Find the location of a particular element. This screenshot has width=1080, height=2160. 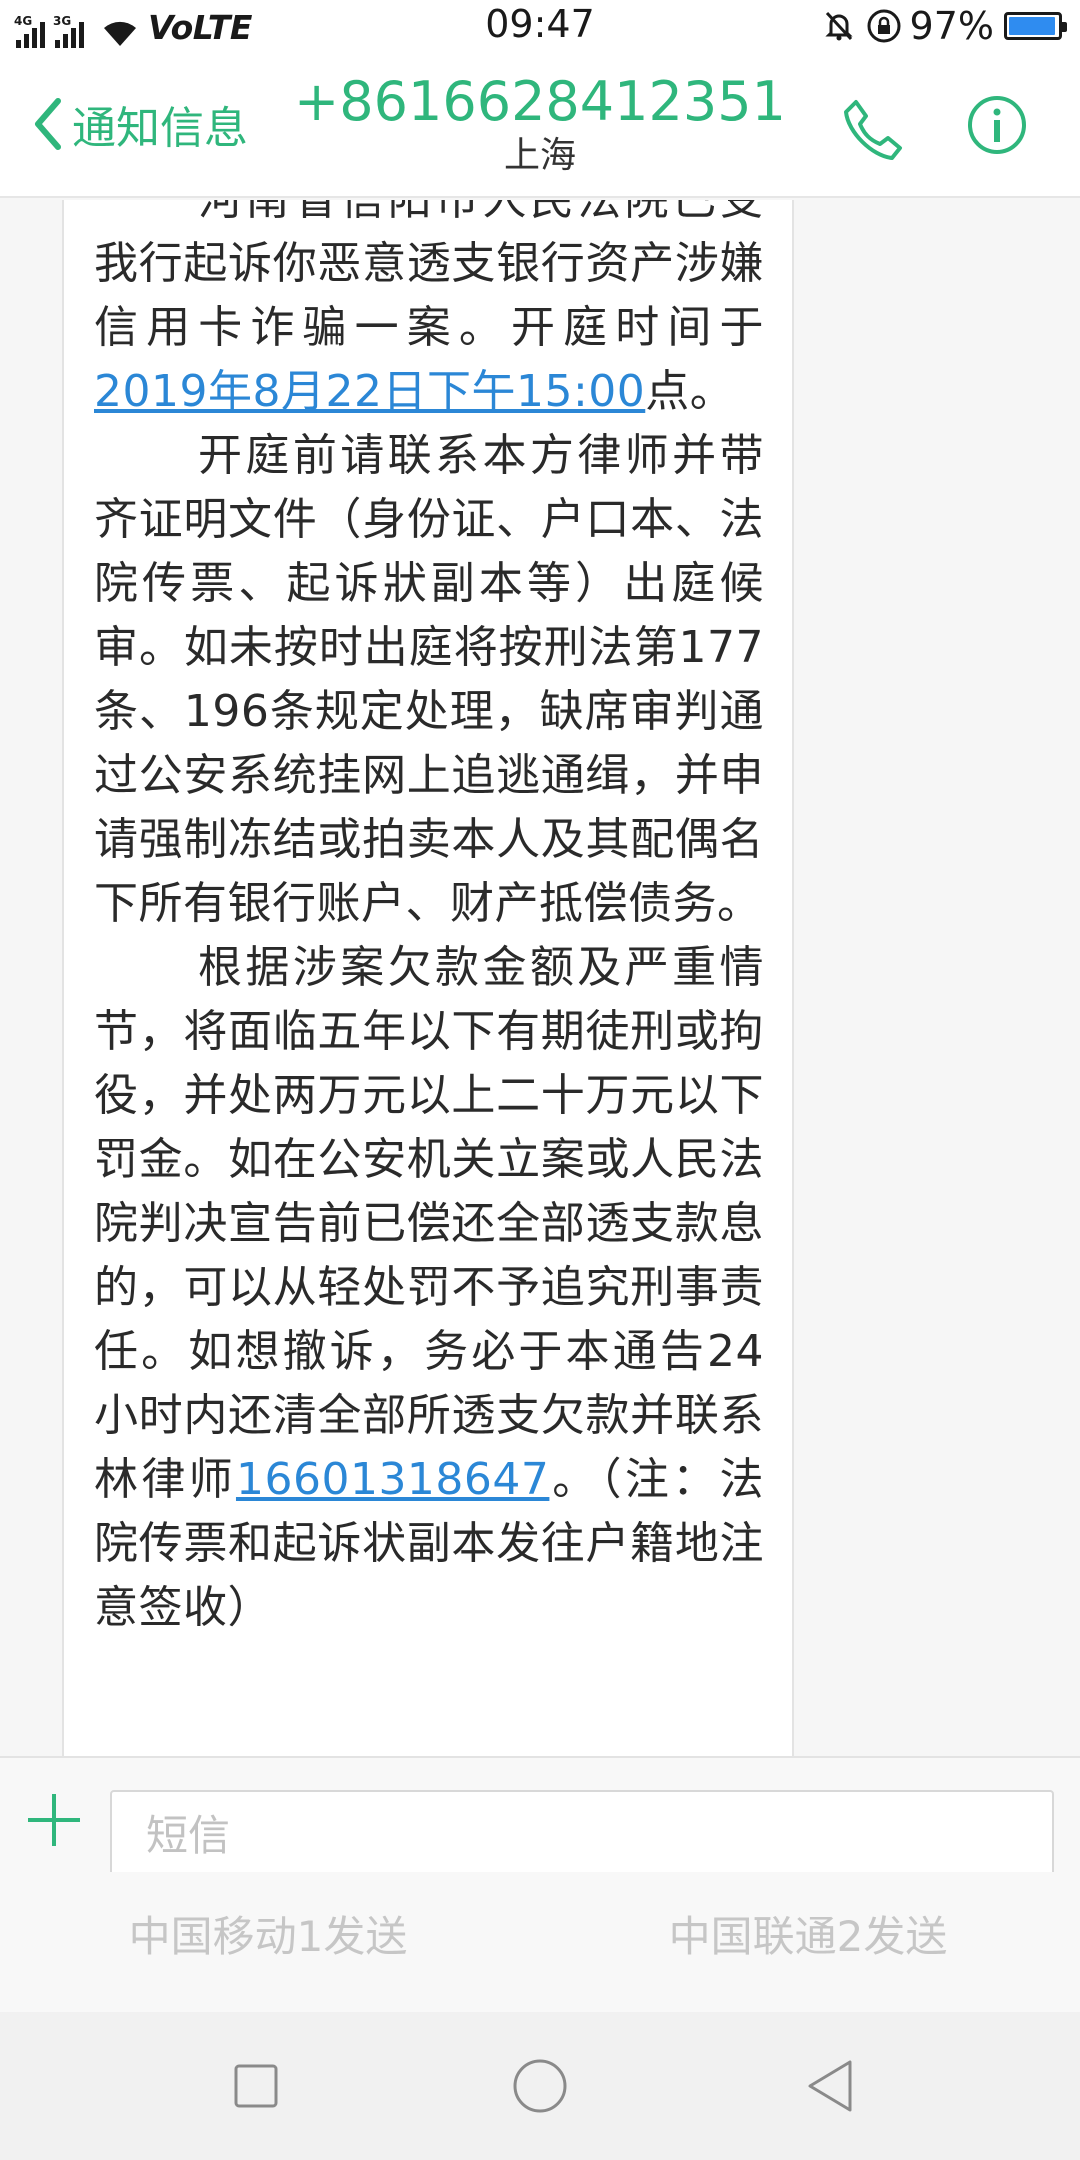

system-navigation-bar is located at coordinates (540, 2086).